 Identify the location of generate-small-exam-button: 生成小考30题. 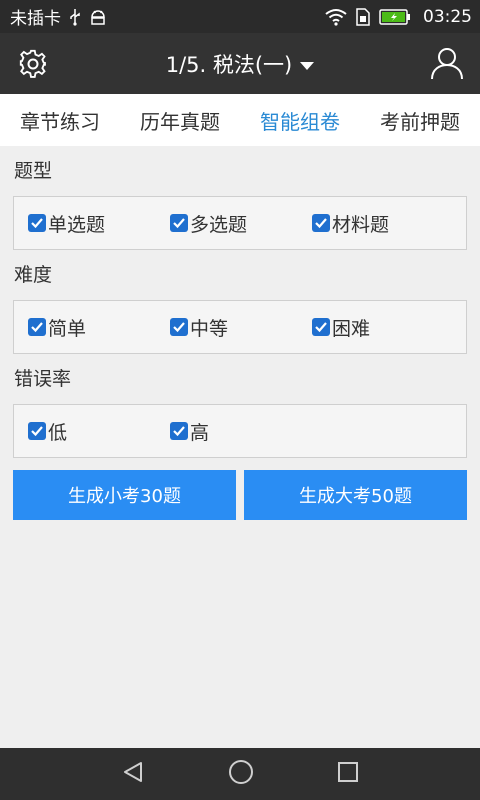
(124, 495).